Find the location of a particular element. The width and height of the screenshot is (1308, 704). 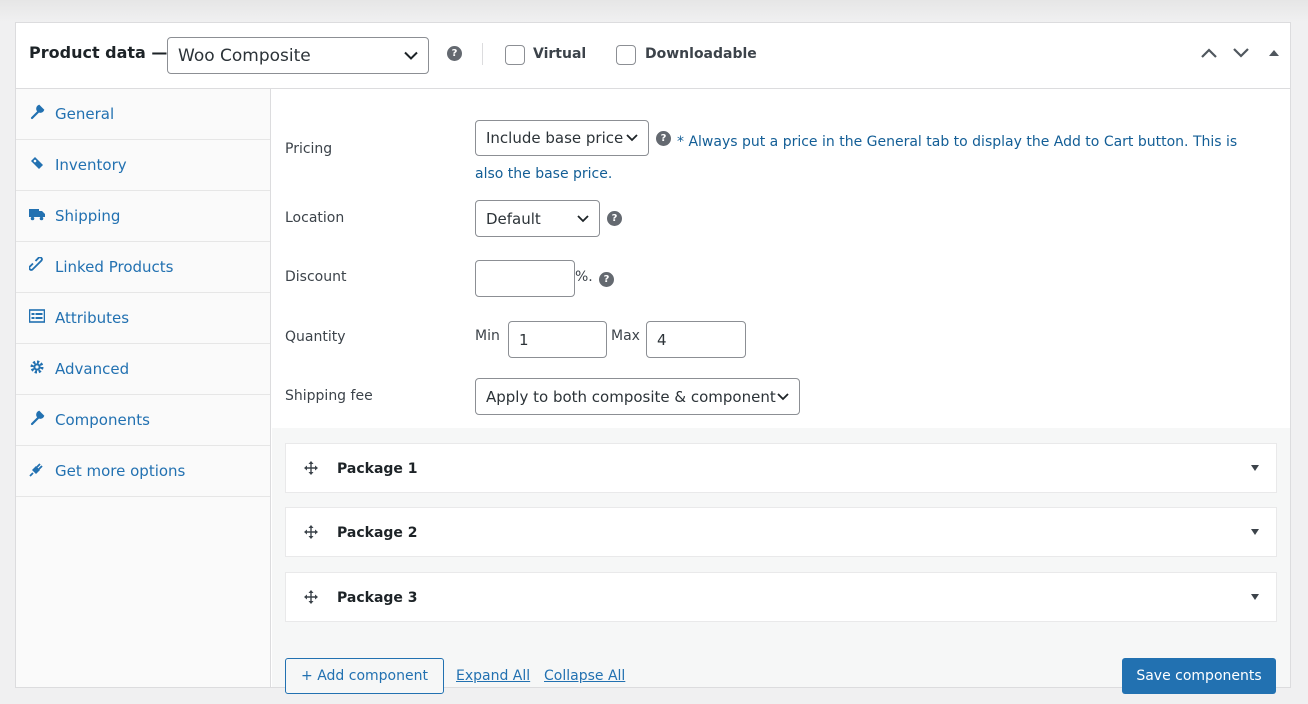

truck-icon is located at coordinates (37, 215).